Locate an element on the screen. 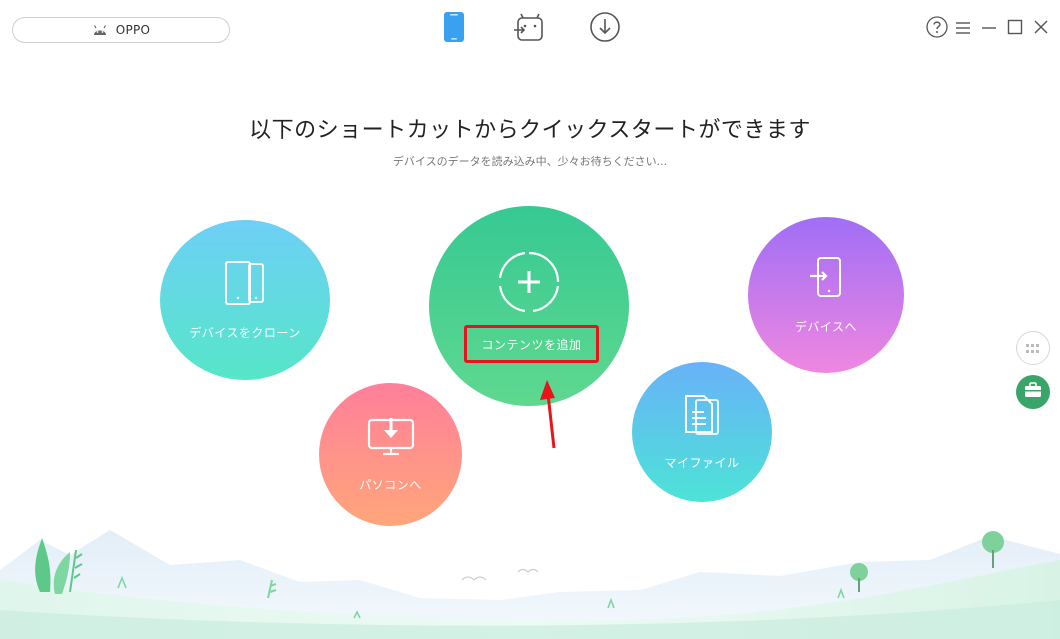 This screenshot has height=639, width=1060. android-icon is located at coordinates (100, 30).